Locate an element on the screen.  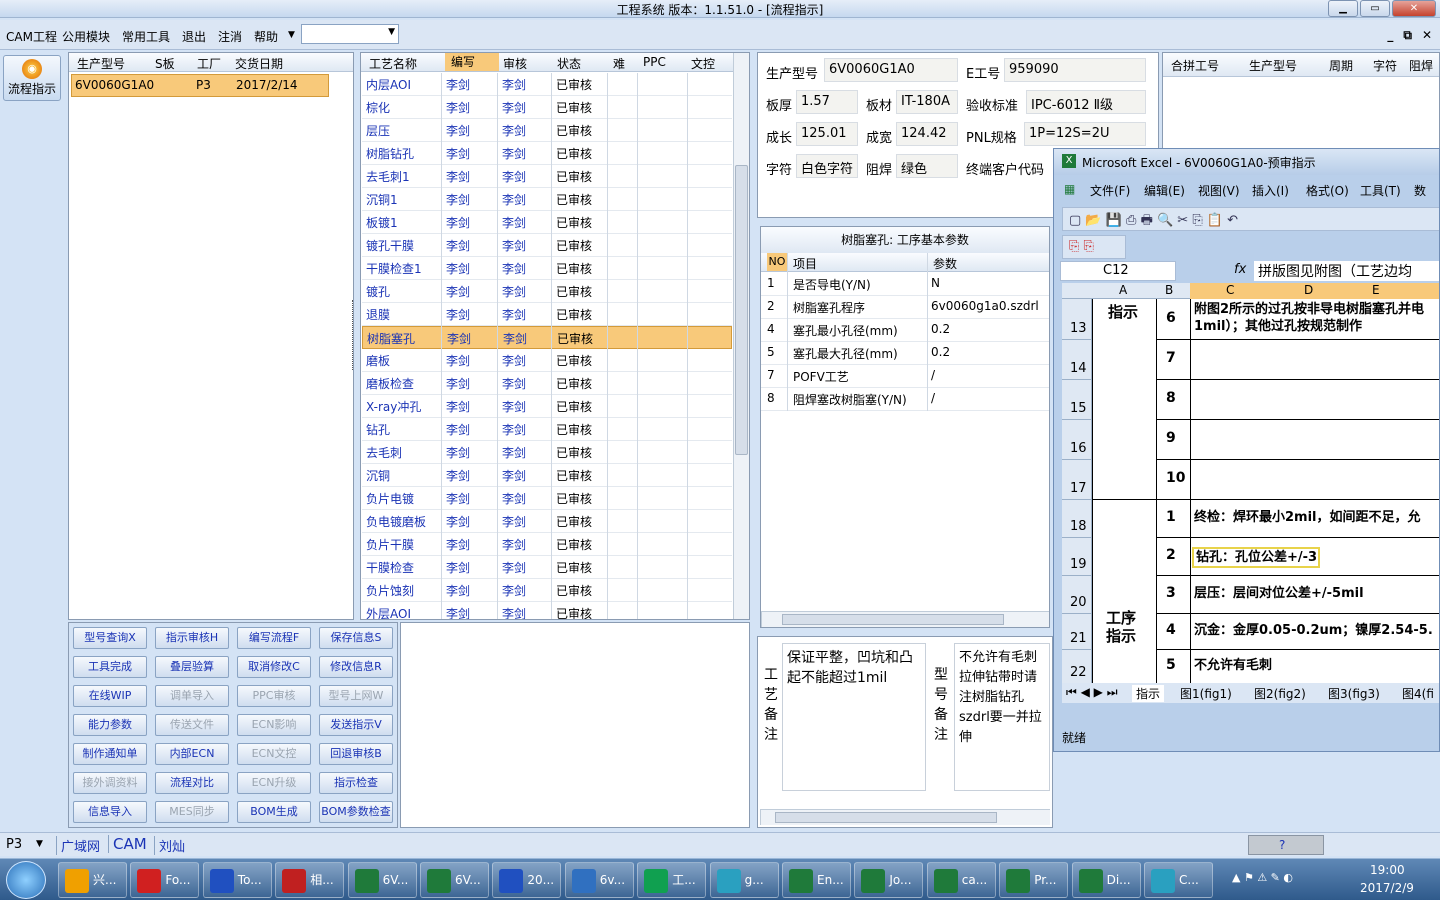
action-button: 回退审核B is located at coordinates (356, 754).